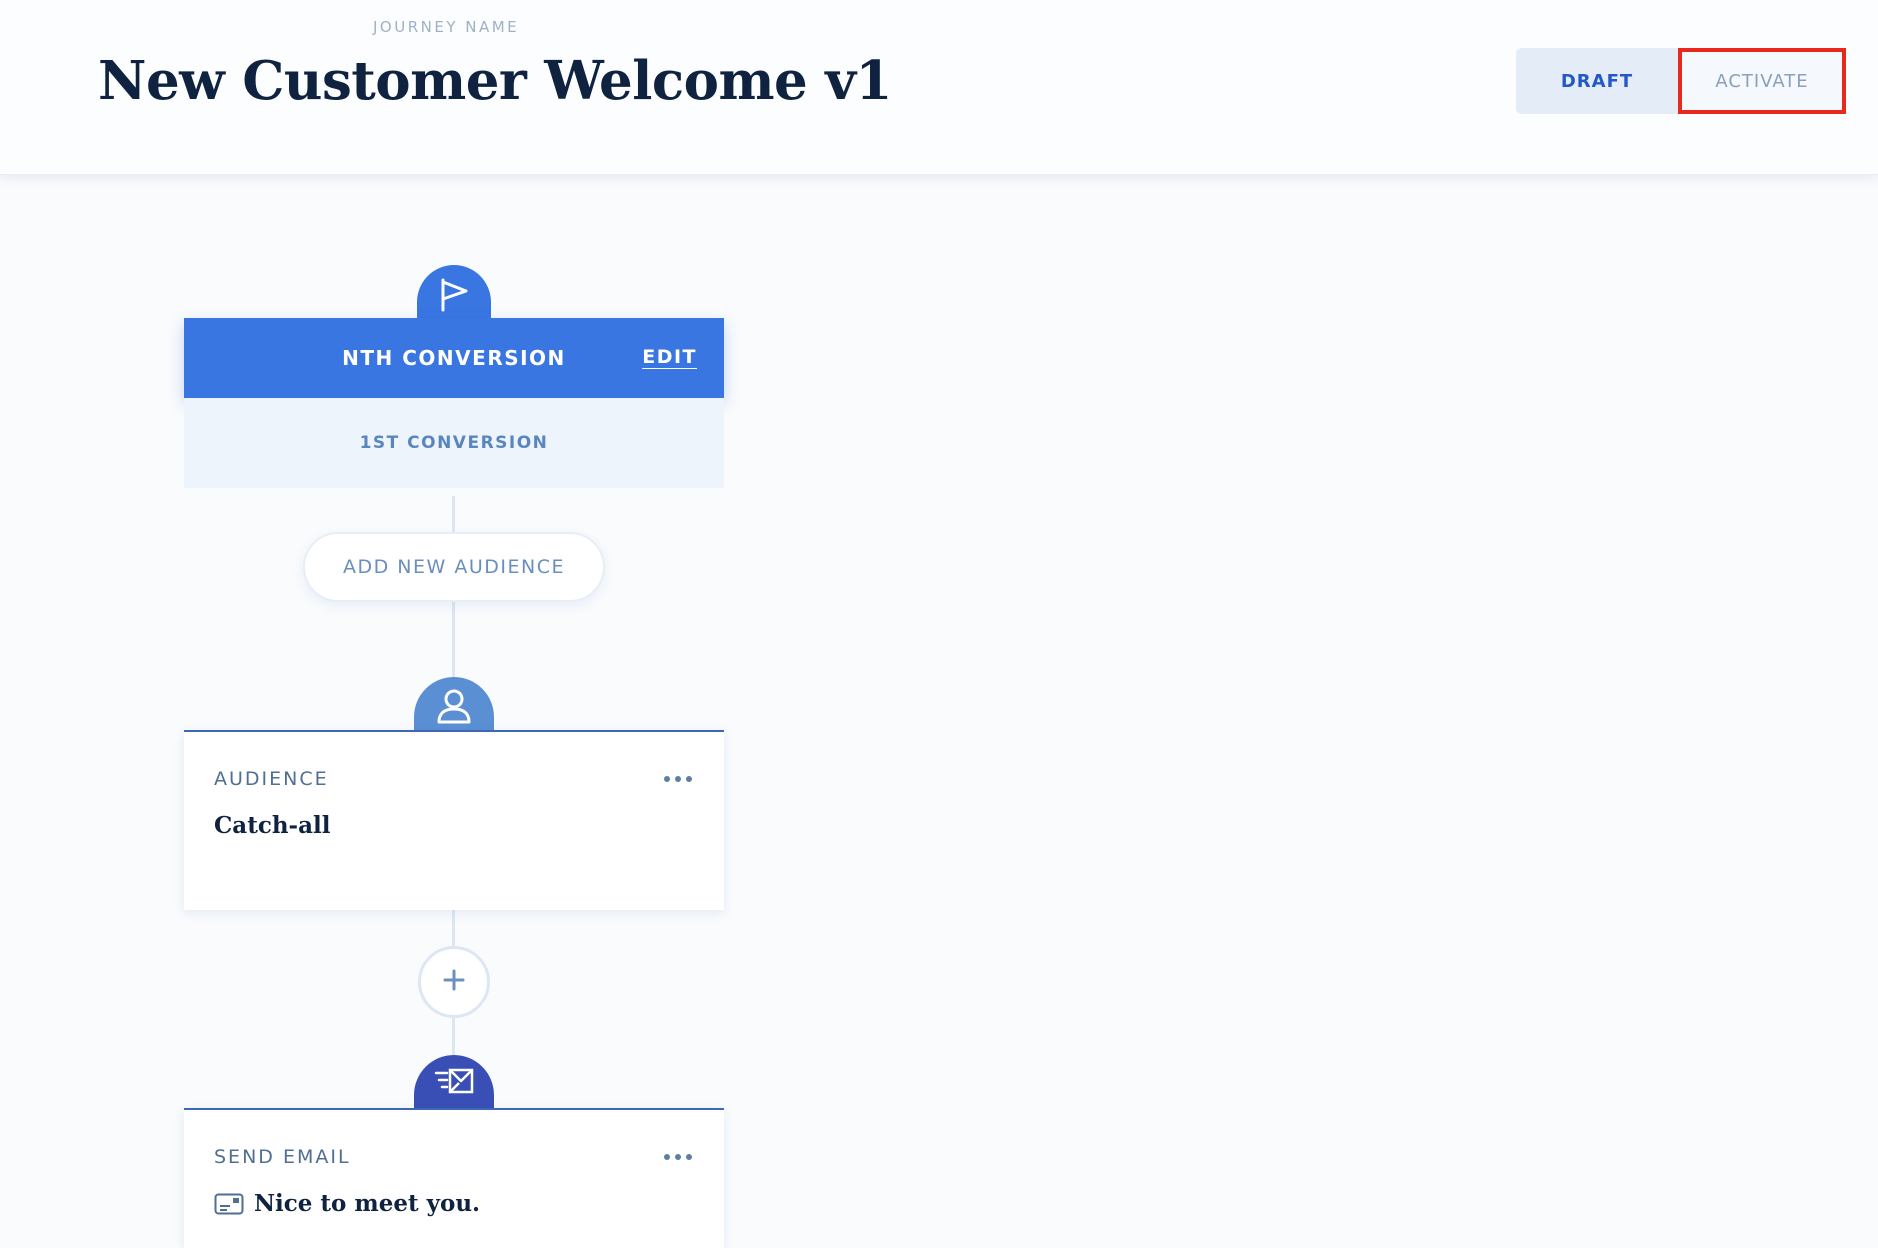 The width and height of the screenshot is (1878, 1248). Describe the element at coordinates (271, 779) in the screenshot. I see `step-label: AUDIENCE` at that location.